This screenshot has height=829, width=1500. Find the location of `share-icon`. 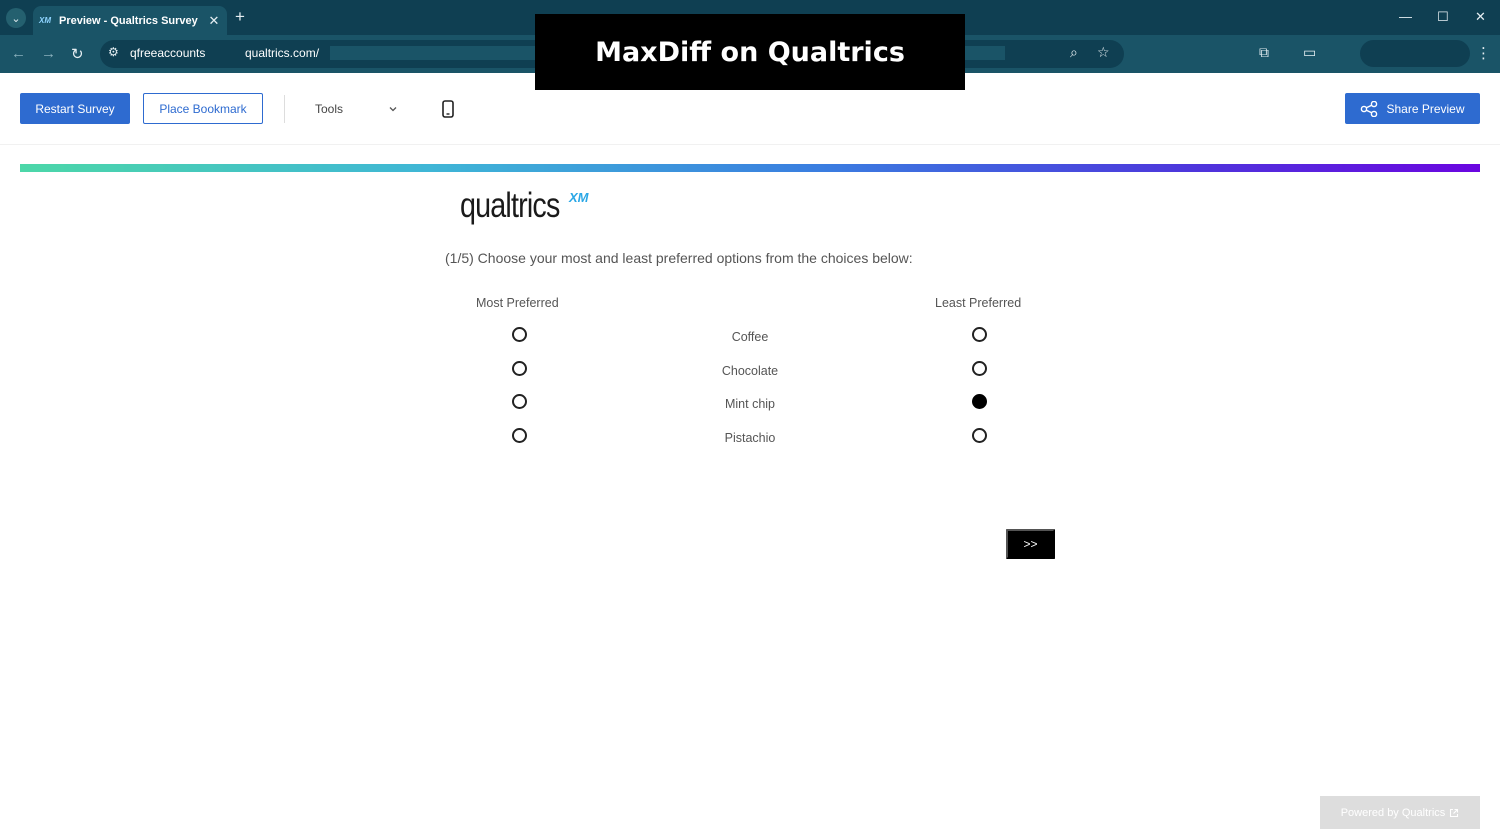

share-icon is located at coordinates (1369, 108).